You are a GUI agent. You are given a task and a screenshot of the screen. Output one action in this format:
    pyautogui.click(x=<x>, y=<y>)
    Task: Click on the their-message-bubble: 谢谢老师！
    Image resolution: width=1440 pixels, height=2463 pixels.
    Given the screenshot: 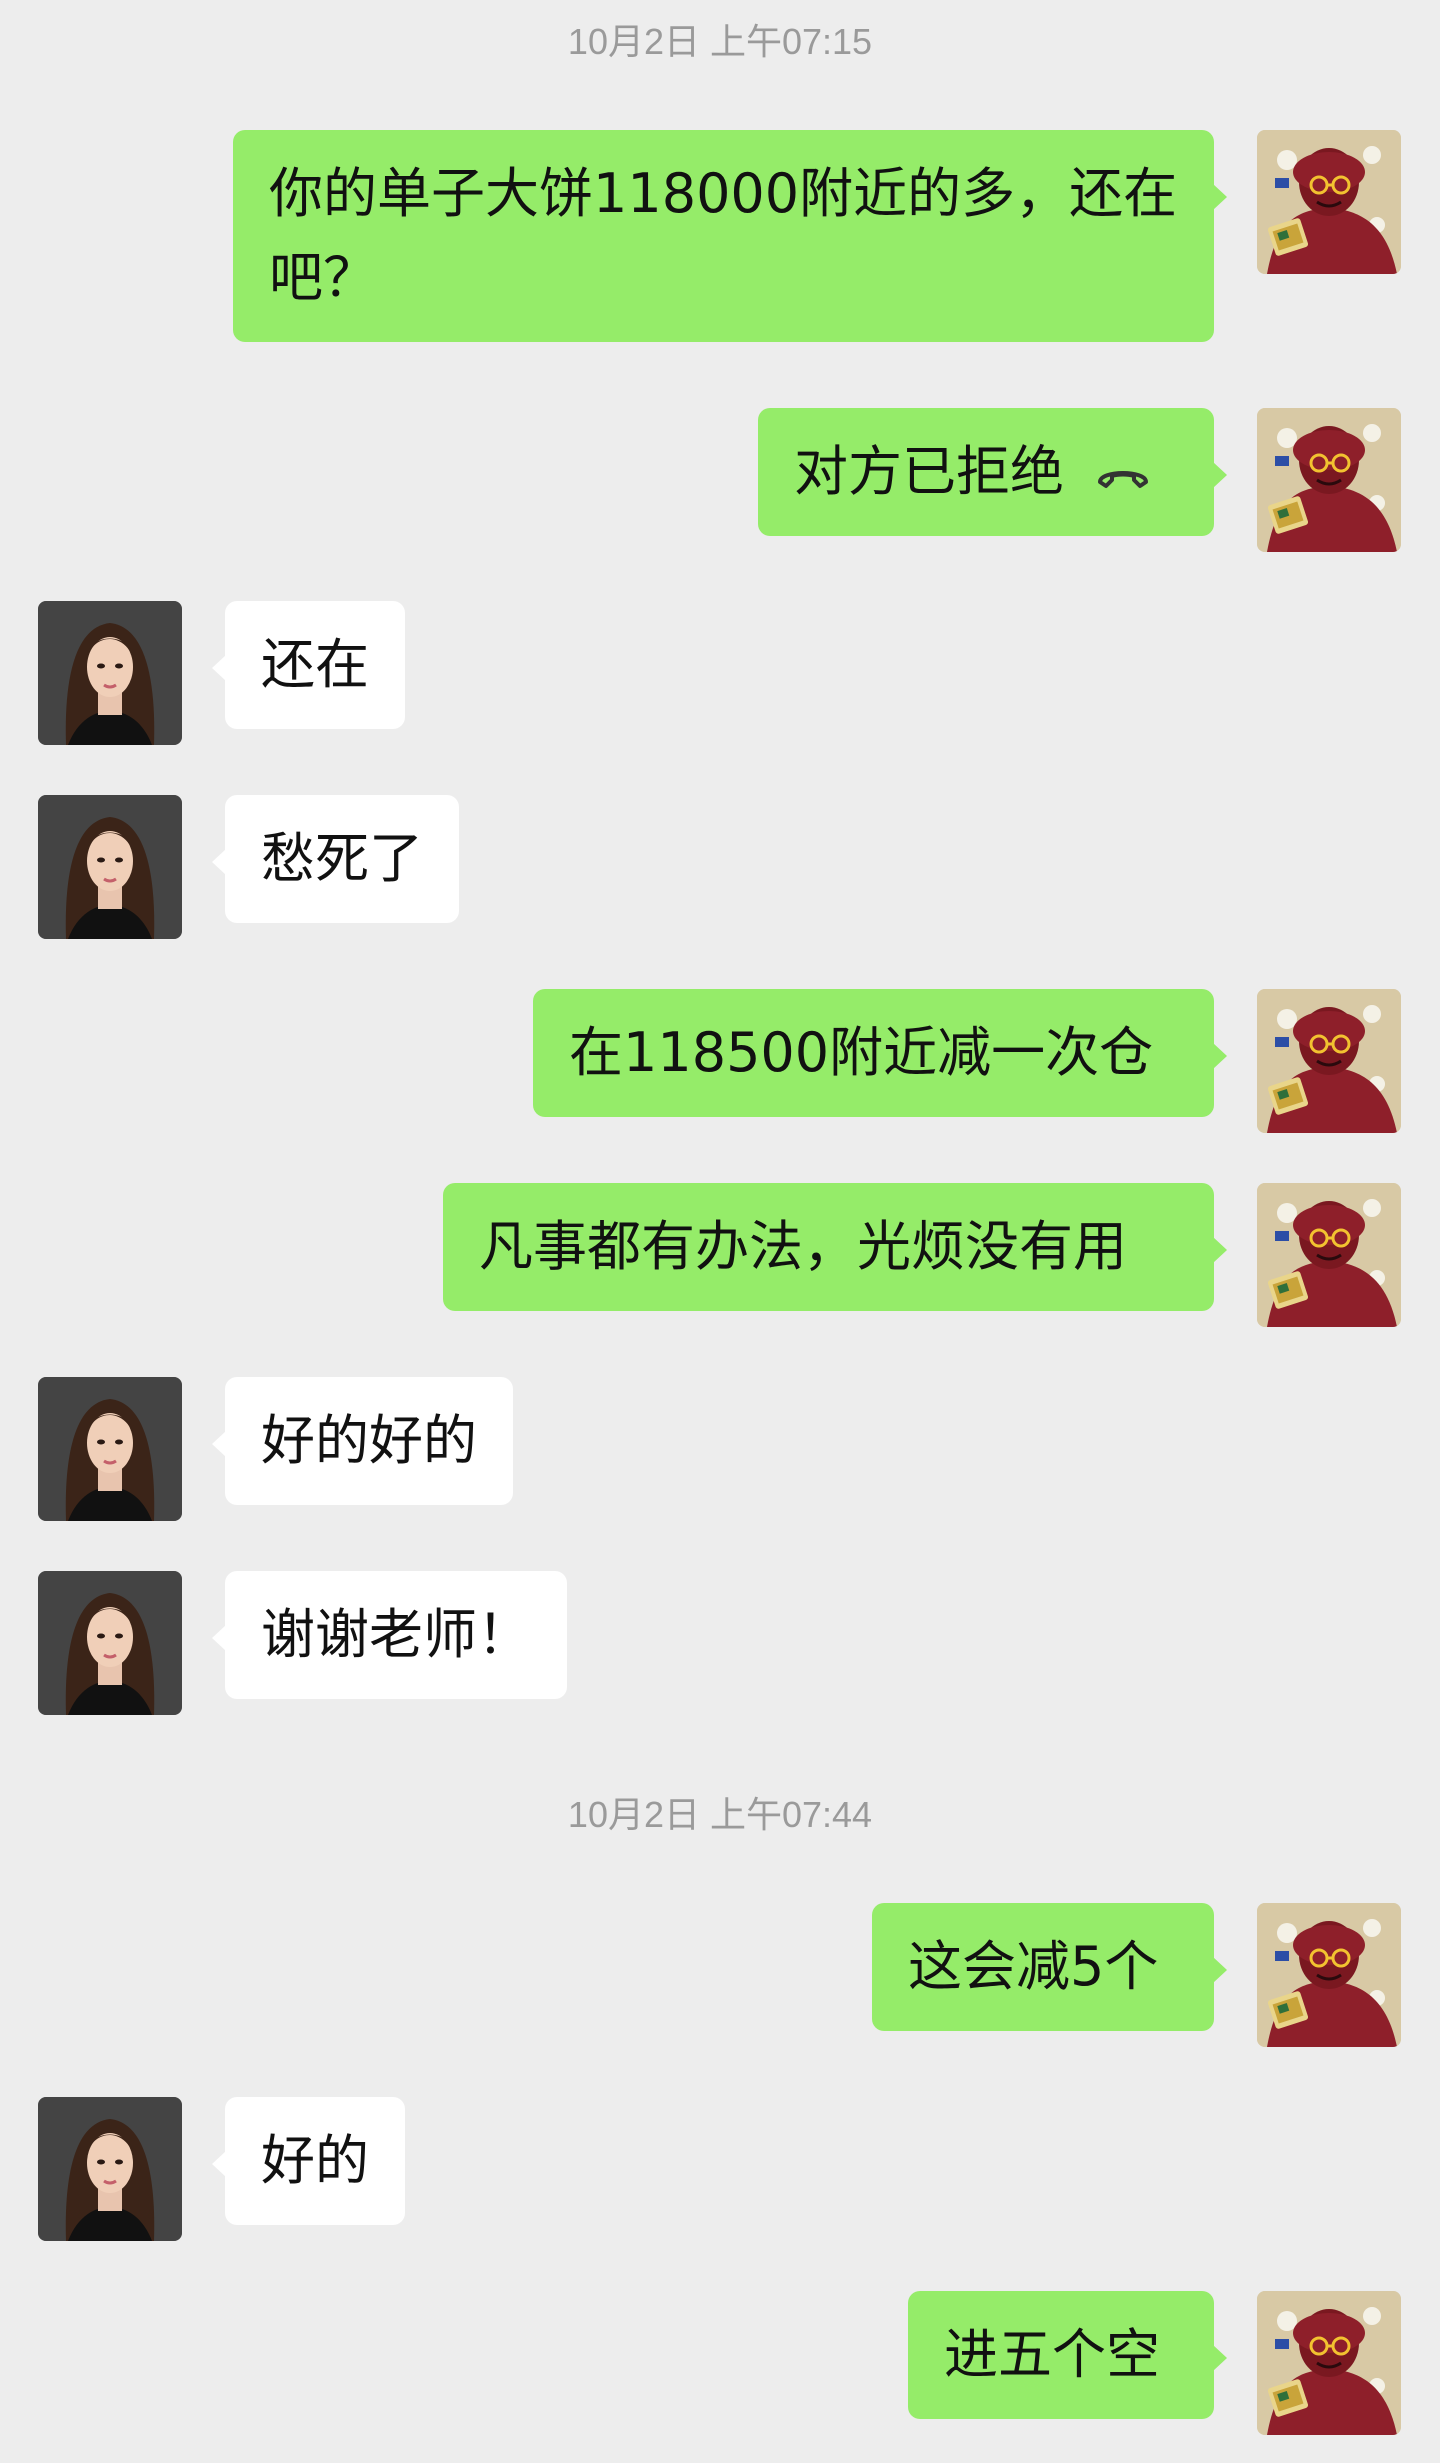 What is the action you would take?
    pyautogui.click(x=389, y=1635)
    